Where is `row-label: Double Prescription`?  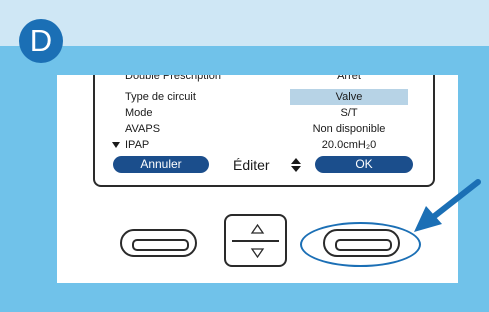
row-label: Double Prescription is located at coordinates (173, 78).